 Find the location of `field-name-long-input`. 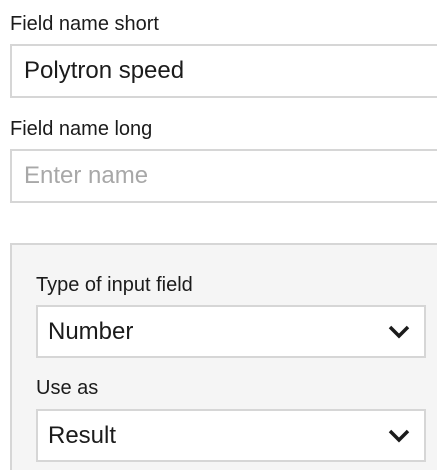

field-name-long-input is located at coordinates (223, 176).